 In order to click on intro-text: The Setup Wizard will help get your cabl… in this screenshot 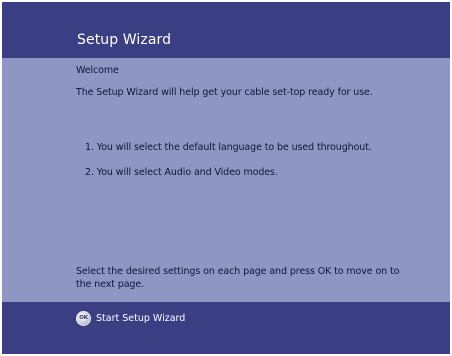, I will do `click(224, 92)`.